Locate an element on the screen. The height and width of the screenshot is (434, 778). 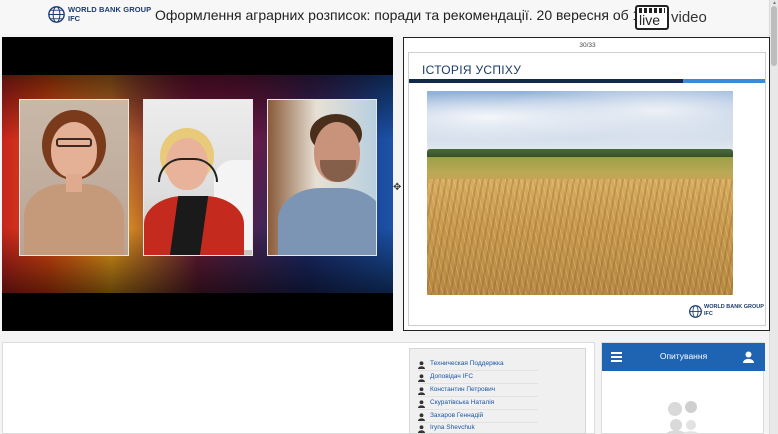
slide-logo-line1: WORLD BANK GROUP is located at coordinates (734, 307).